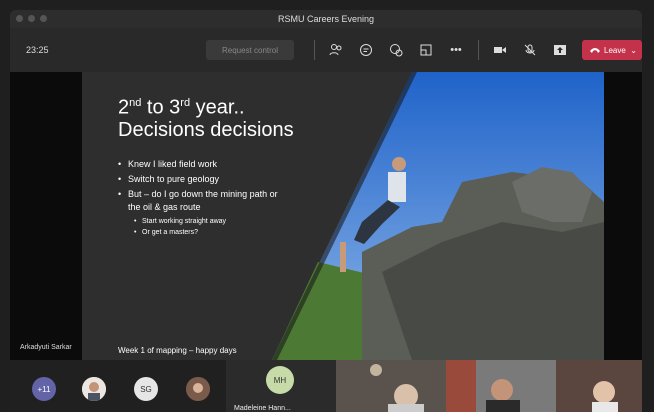 Image resolution: width=654 pixels, height=412 pixels. I want to click on phone-hangup-icon, so click(595, 50).